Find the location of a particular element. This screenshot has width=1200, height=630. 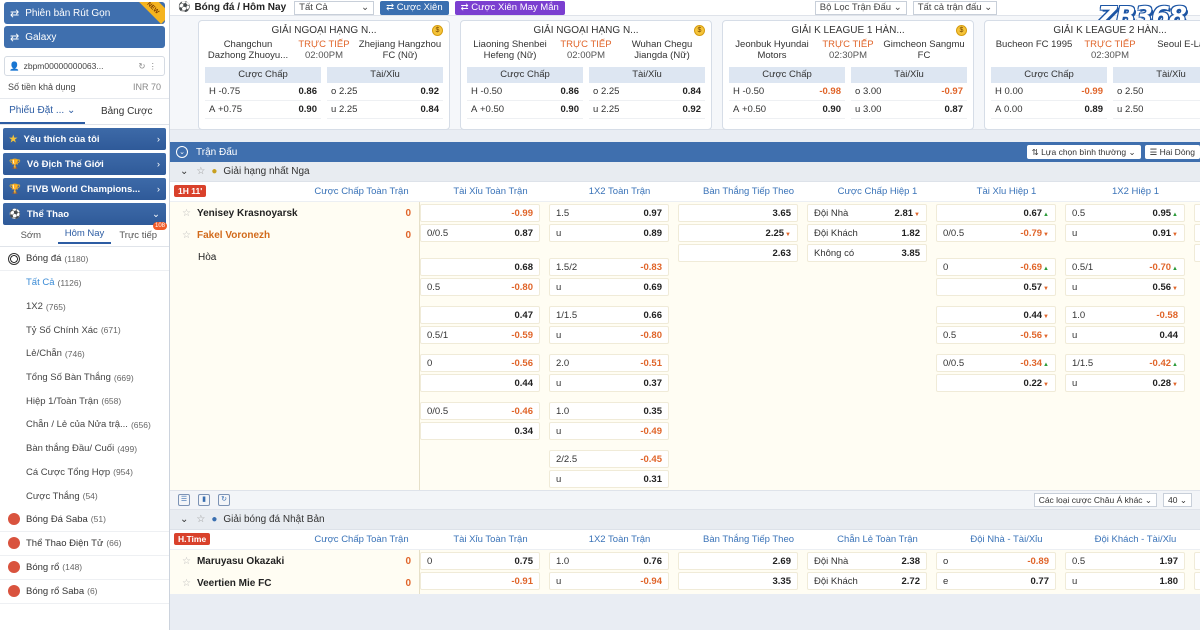

sort-select: ⇅ Lựa chọn bình thường ⌄ is located at coordinates (1083, 152).